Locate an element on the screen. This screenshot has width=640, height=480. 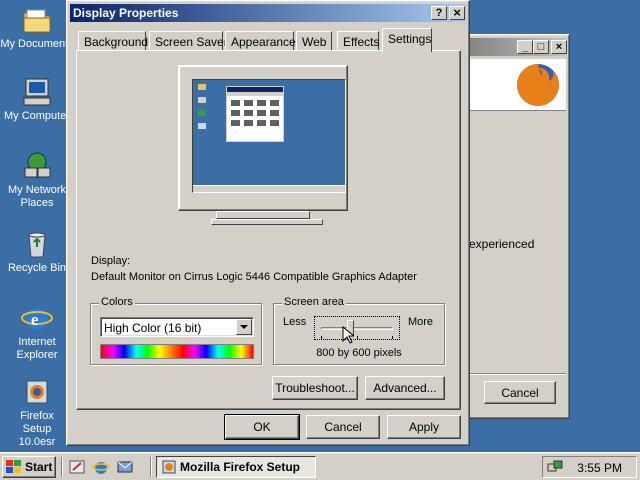
firefox-setup-text: experienced is located at coordinates (502, 244).